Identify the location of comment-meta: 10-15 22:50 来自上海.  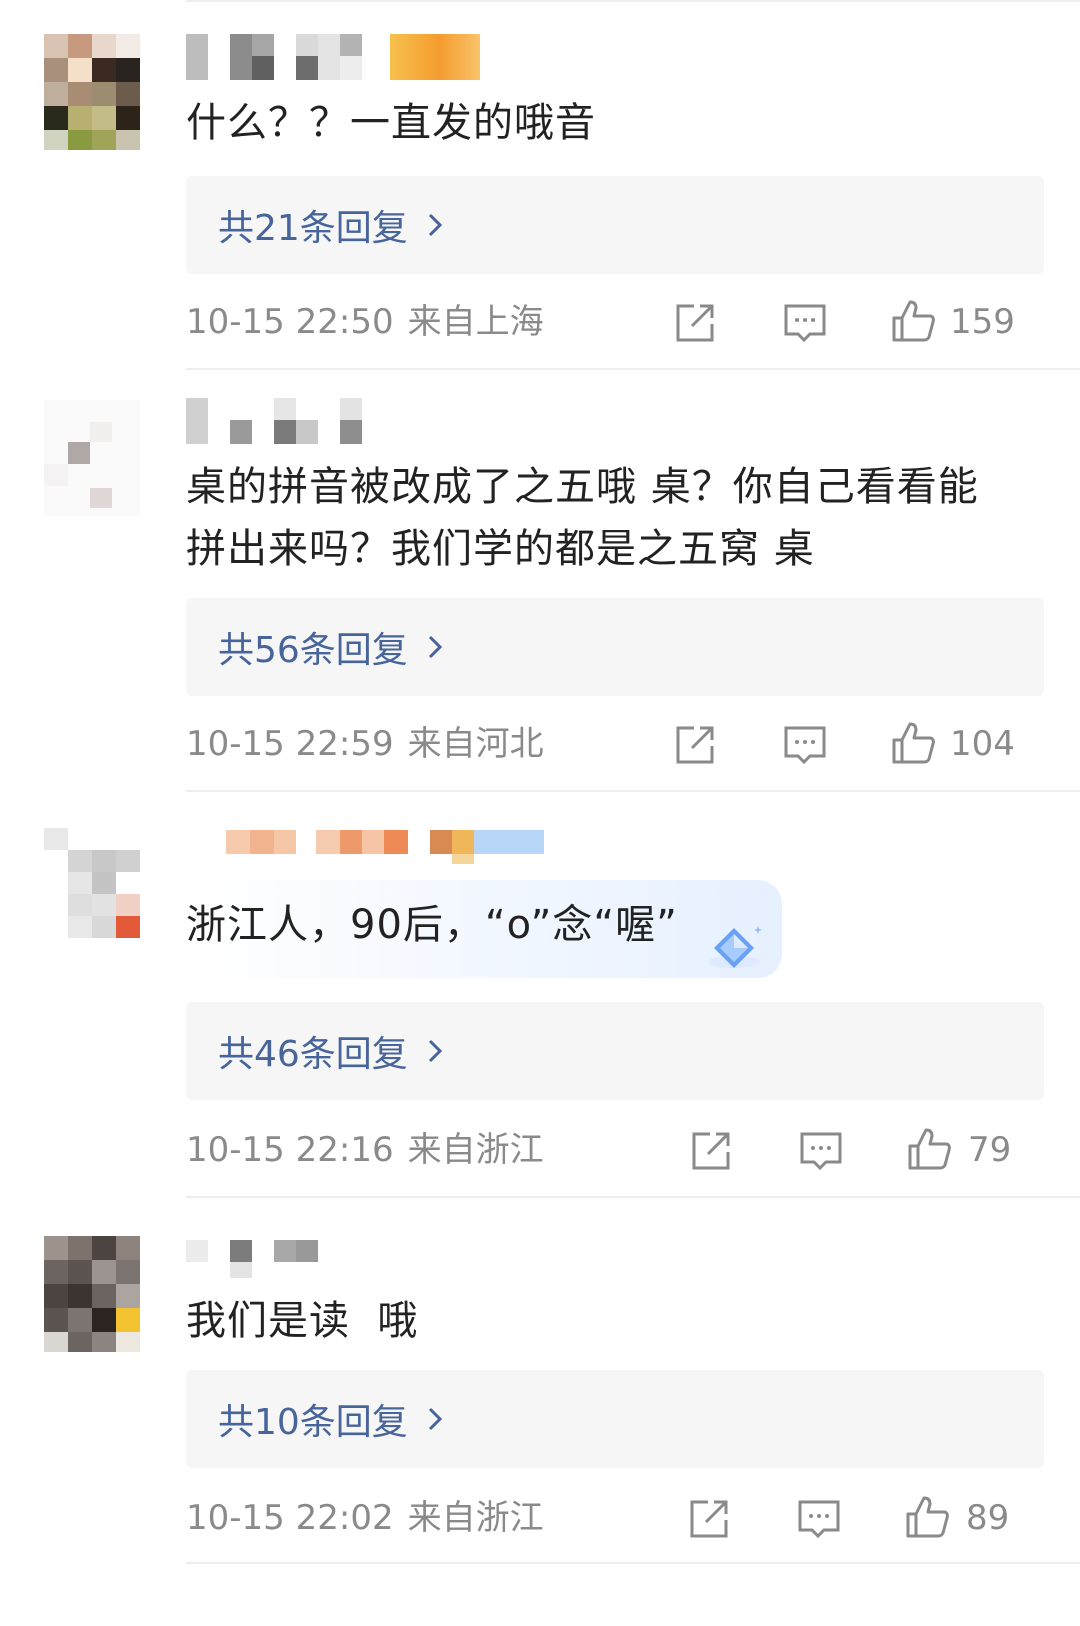
(365, 322).